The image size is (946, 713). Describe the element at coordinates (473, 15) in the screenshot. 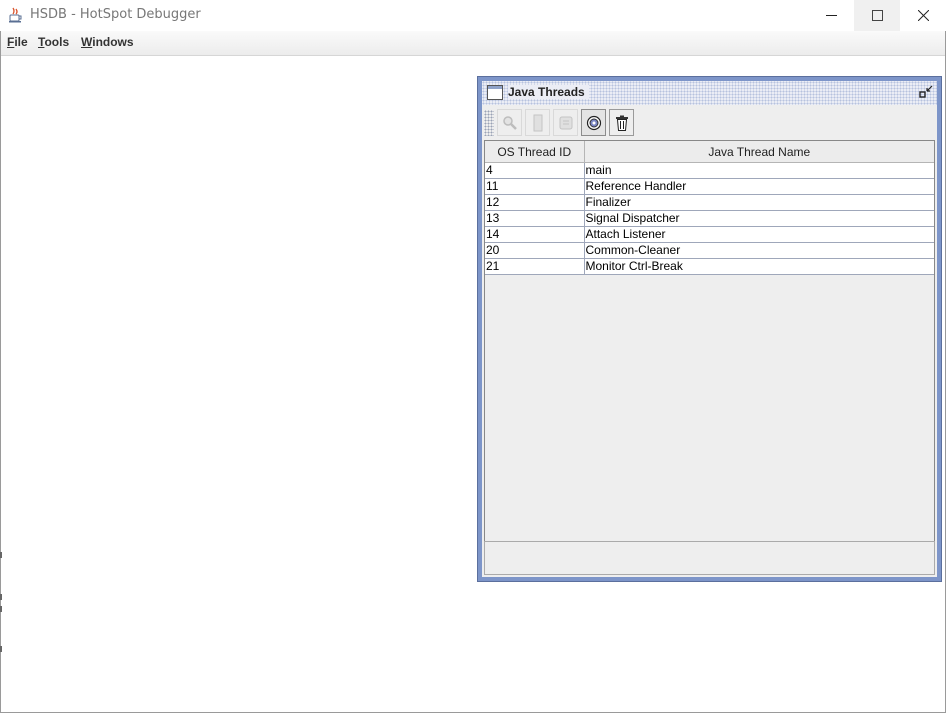

I see `title-bar: HSDB - HotSpot Debugger` at that location.